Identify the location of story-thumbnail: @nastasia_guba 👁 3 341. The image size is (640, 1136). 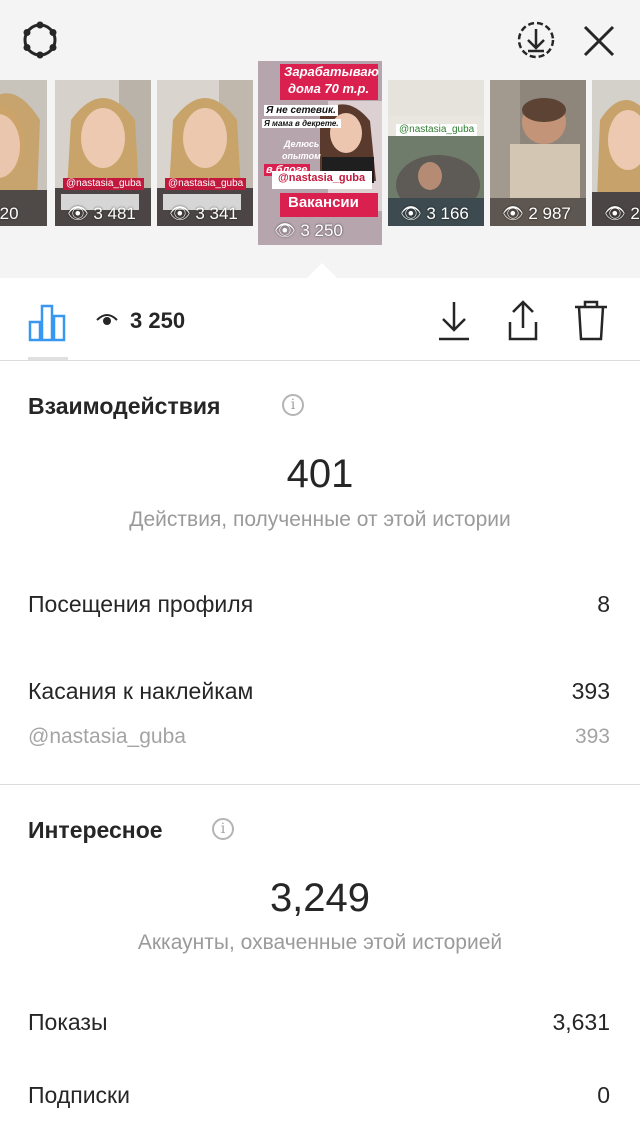
(205, 153).